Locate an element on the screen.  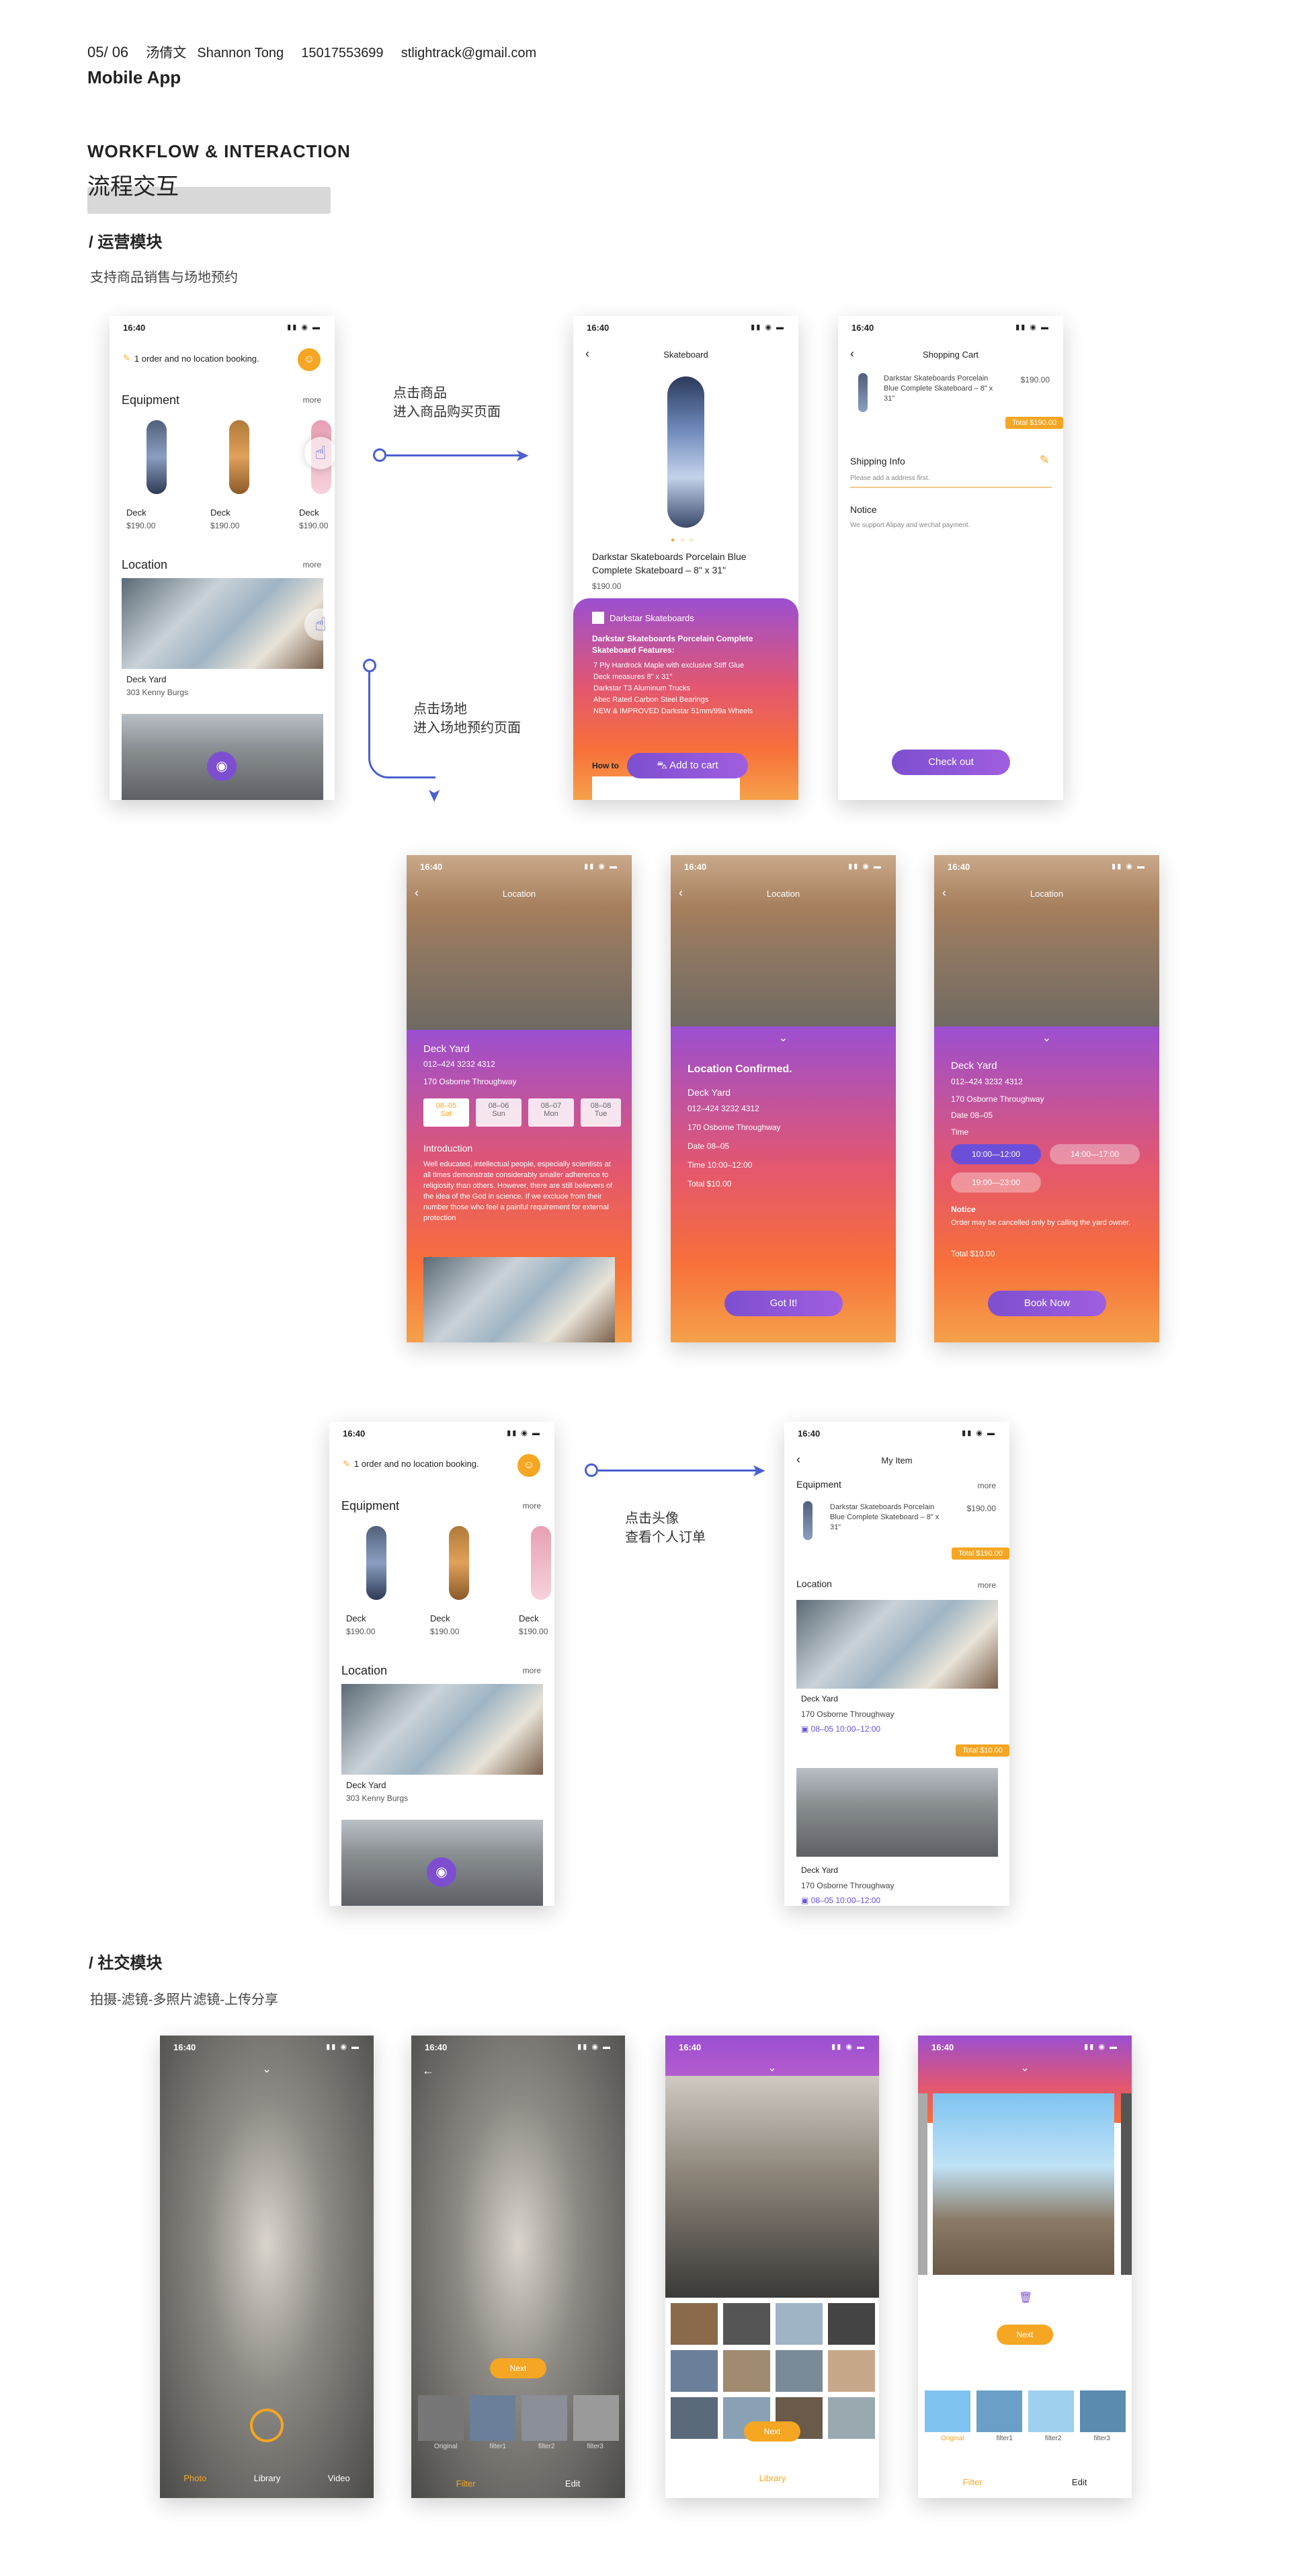
carousel-dots: ●○○ is located at coordinates (685, 540).